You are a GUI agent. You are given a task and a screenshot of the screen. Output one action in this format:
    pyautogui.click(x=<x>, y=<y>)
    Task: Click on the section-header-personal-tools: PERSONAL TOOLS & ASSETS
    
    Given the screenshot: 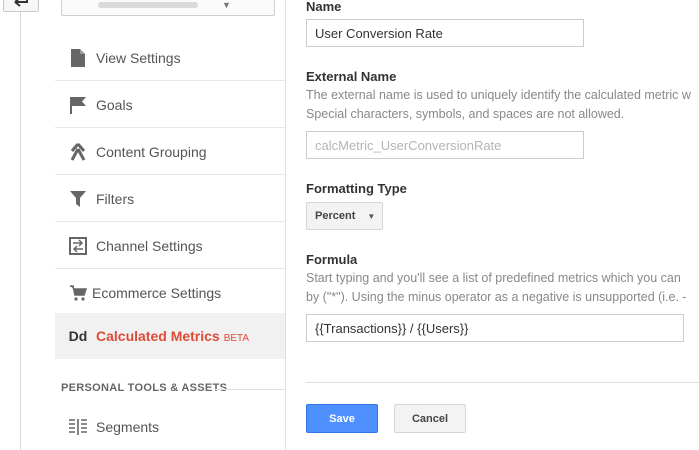 What is the action you would take?
    pyautogui.click(x=144, y=388)
    